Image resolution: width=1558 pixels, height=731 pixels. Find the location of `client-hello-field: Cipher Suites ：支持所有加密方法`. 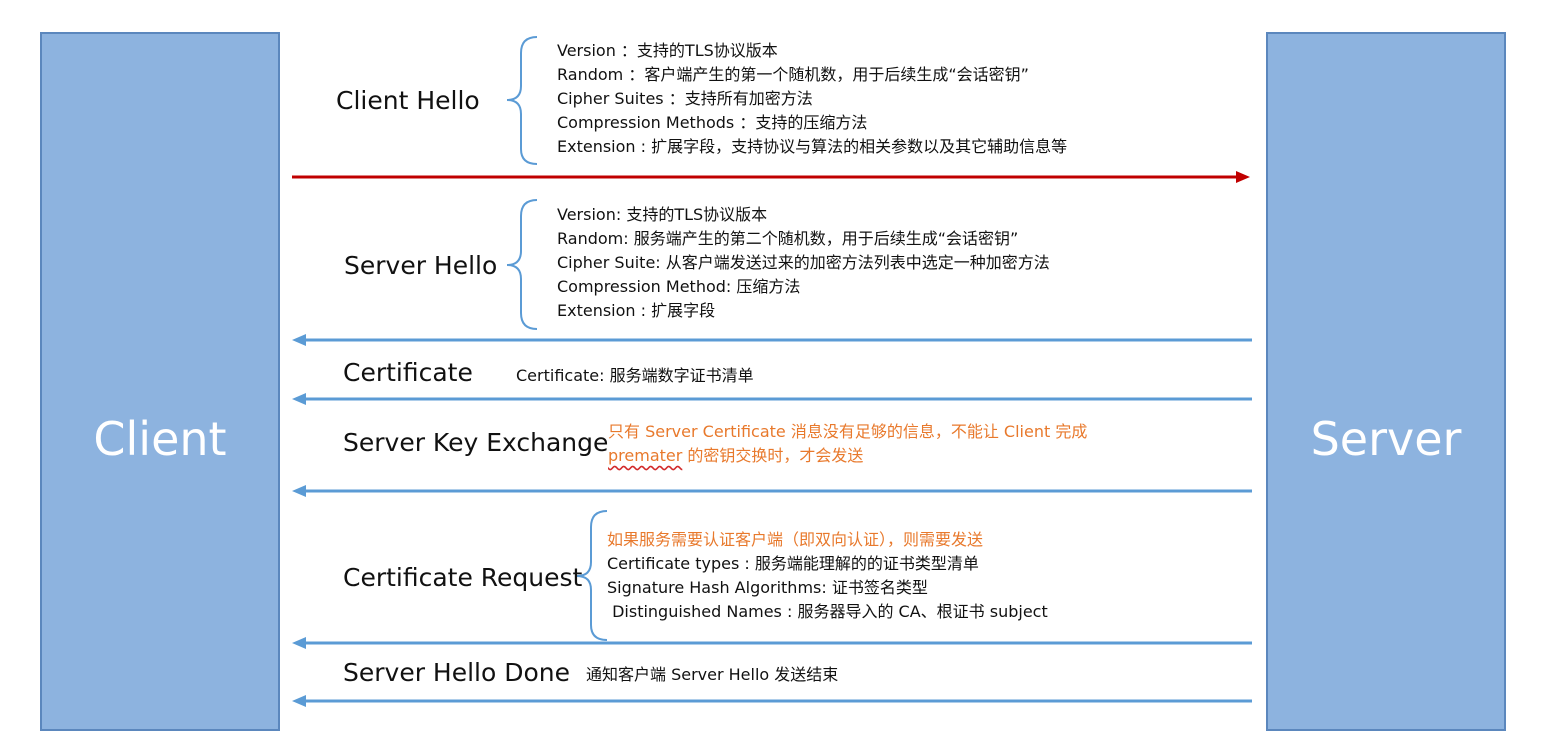

client-hello-field: Cipher Suites ：支持所有加密方法 is located at coordinates (685, 98).